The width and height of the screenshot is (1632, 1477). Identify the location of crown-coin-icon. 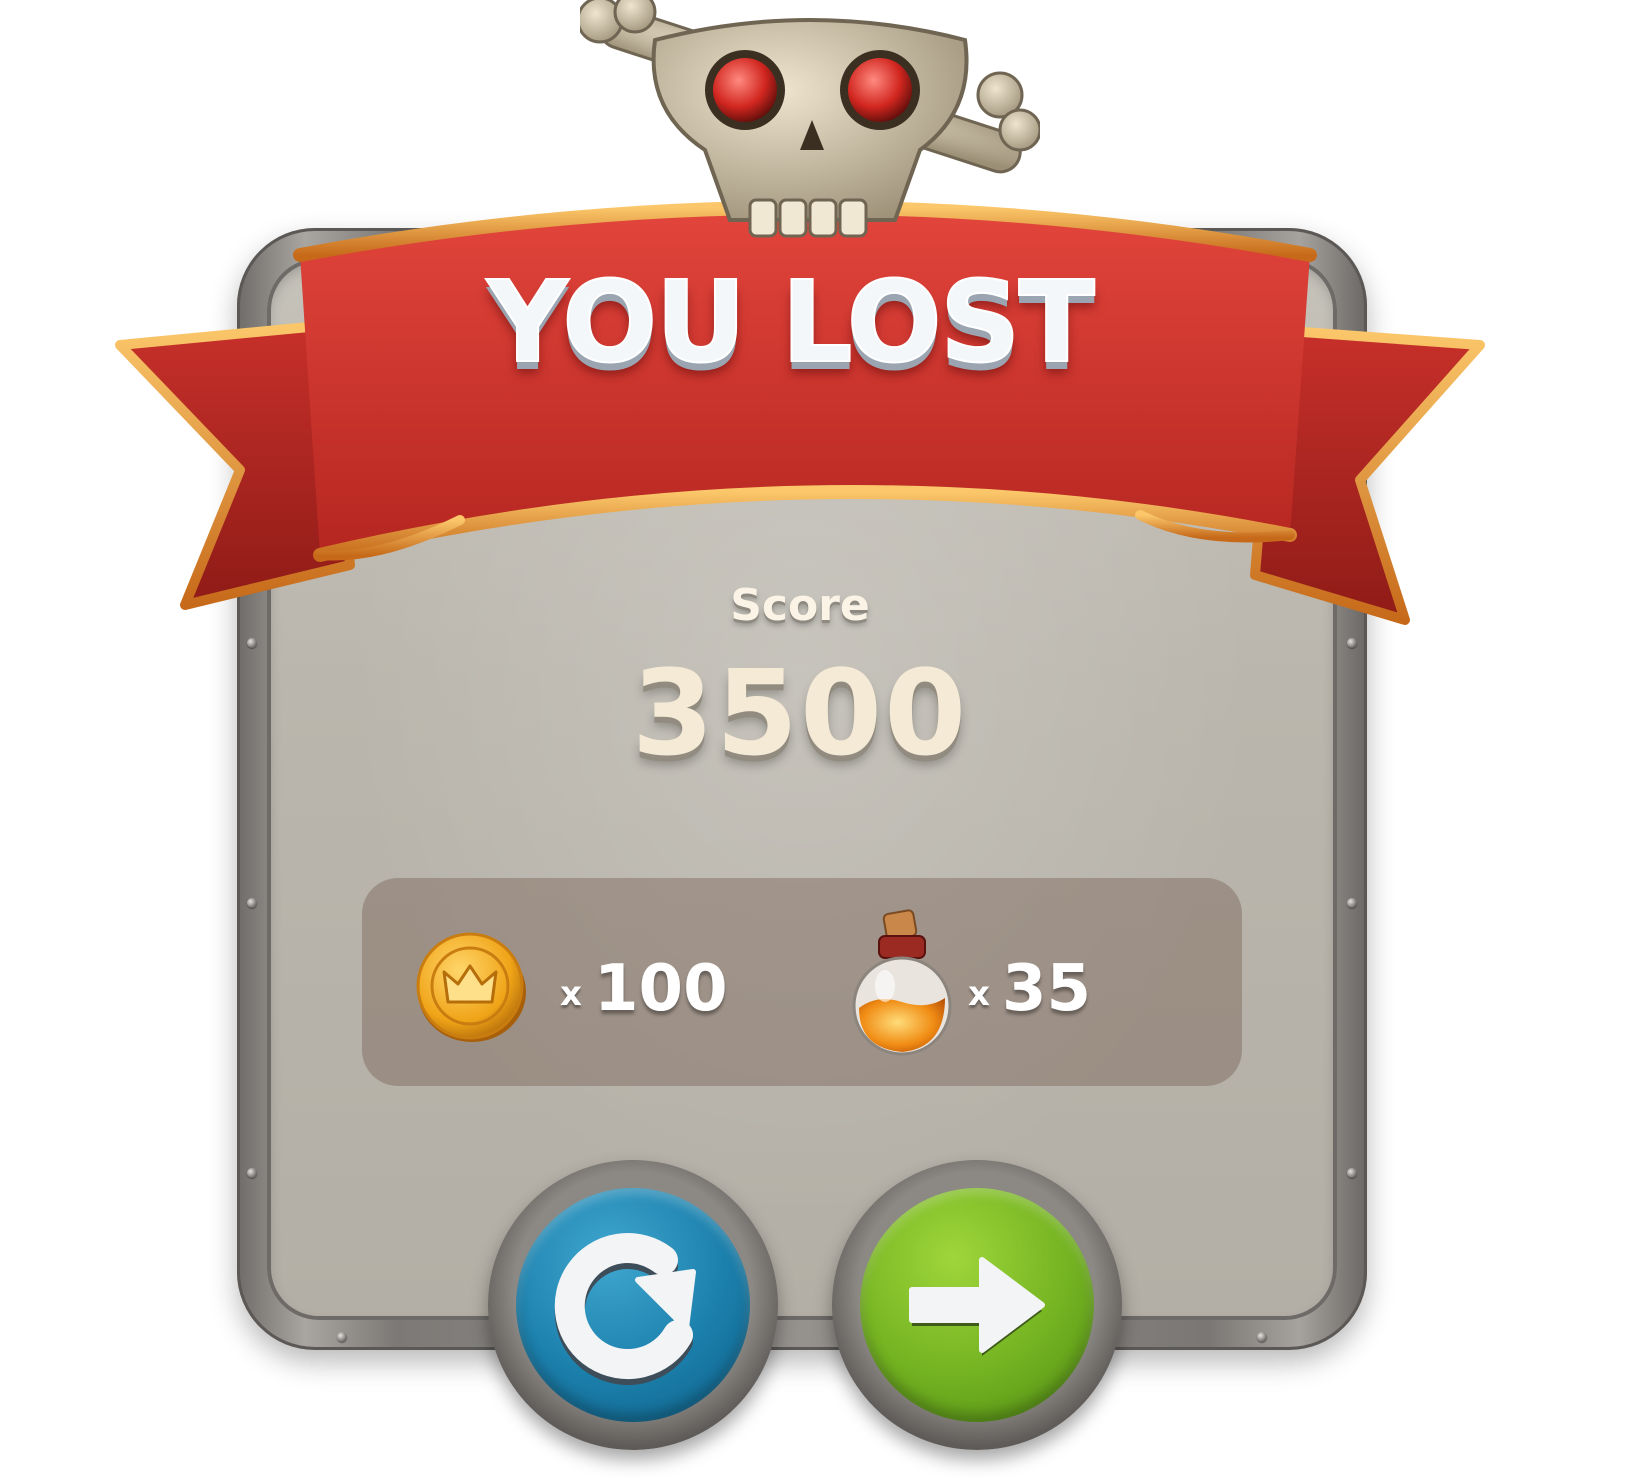
(471, 987).